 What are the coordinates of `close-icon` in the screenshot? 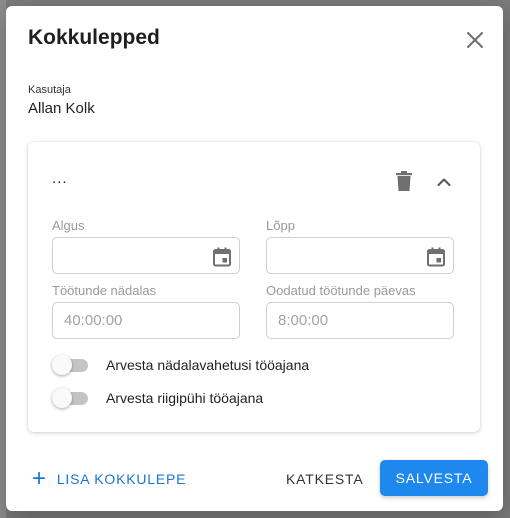 It's located at (475, 40).